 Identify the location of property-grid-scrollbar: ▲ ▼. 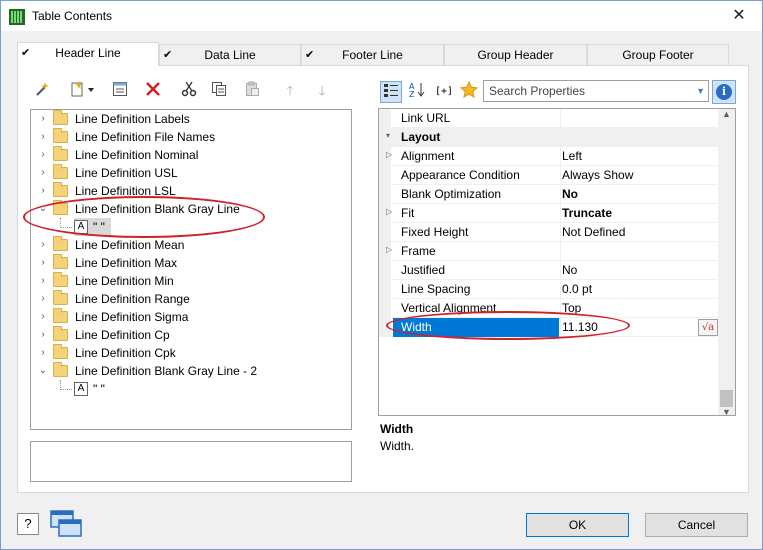
(726, 262).